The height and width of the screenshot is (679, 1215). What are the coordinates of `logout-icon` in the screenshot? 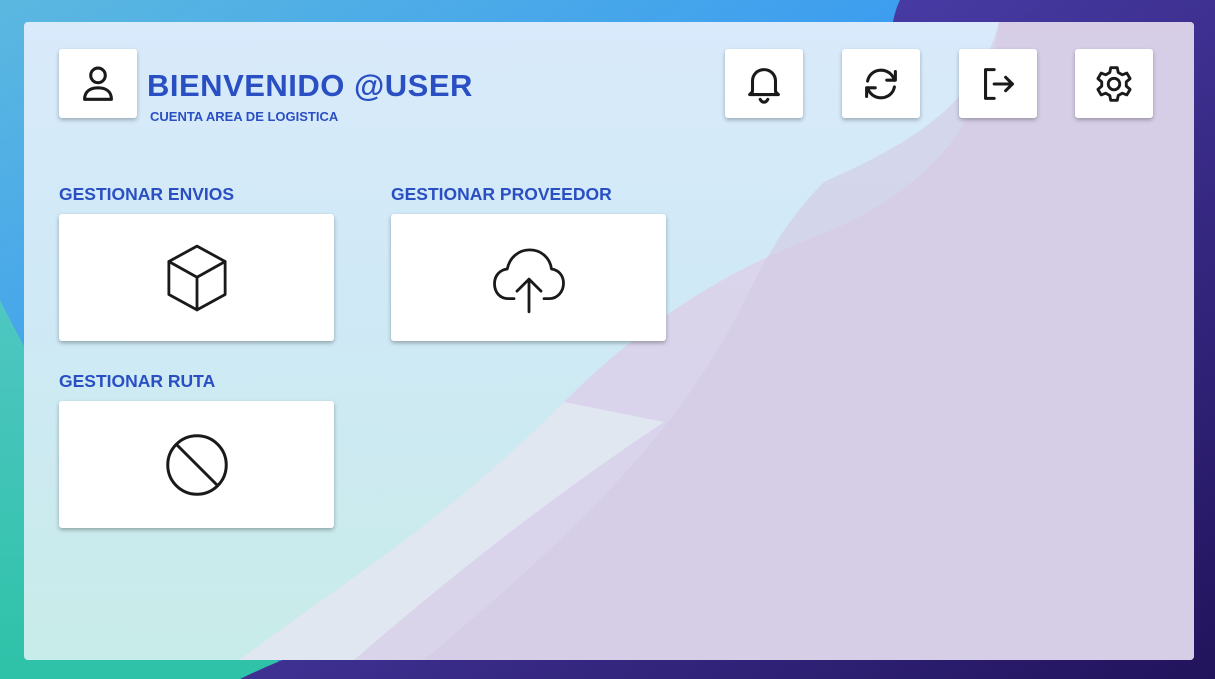 It's located at (999, 83).